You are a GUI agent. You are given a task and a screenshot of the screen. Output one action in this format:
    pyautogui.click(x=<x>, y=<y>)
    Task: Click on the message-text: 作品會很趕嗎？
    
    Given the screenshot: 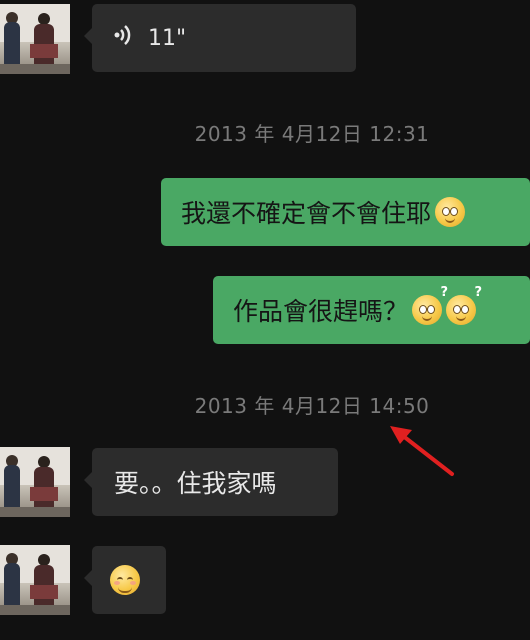 What is the action you would take?
    pyautogui.click(x=321, y=311)
    